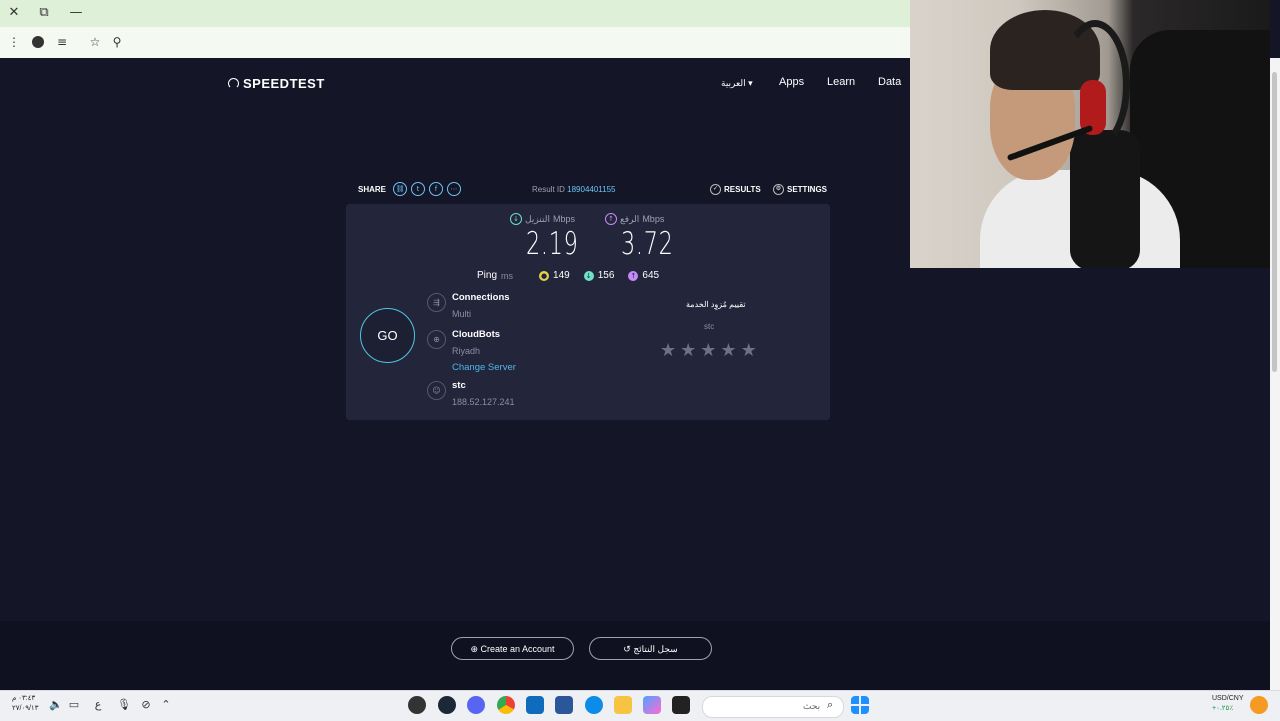 Image resolution: width=1280 pixels, height=721 pixels. Describe the element at coordinates (742, 189) in the screenshot. I see `results-label: RESULTS` at that location.